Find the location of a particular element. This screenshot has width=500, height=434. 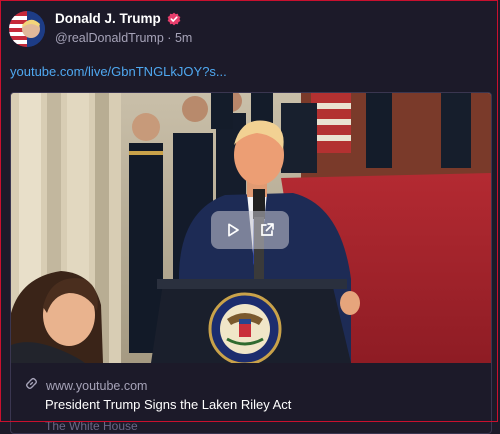

post-time: 5m is located at coordinates (183, 38).